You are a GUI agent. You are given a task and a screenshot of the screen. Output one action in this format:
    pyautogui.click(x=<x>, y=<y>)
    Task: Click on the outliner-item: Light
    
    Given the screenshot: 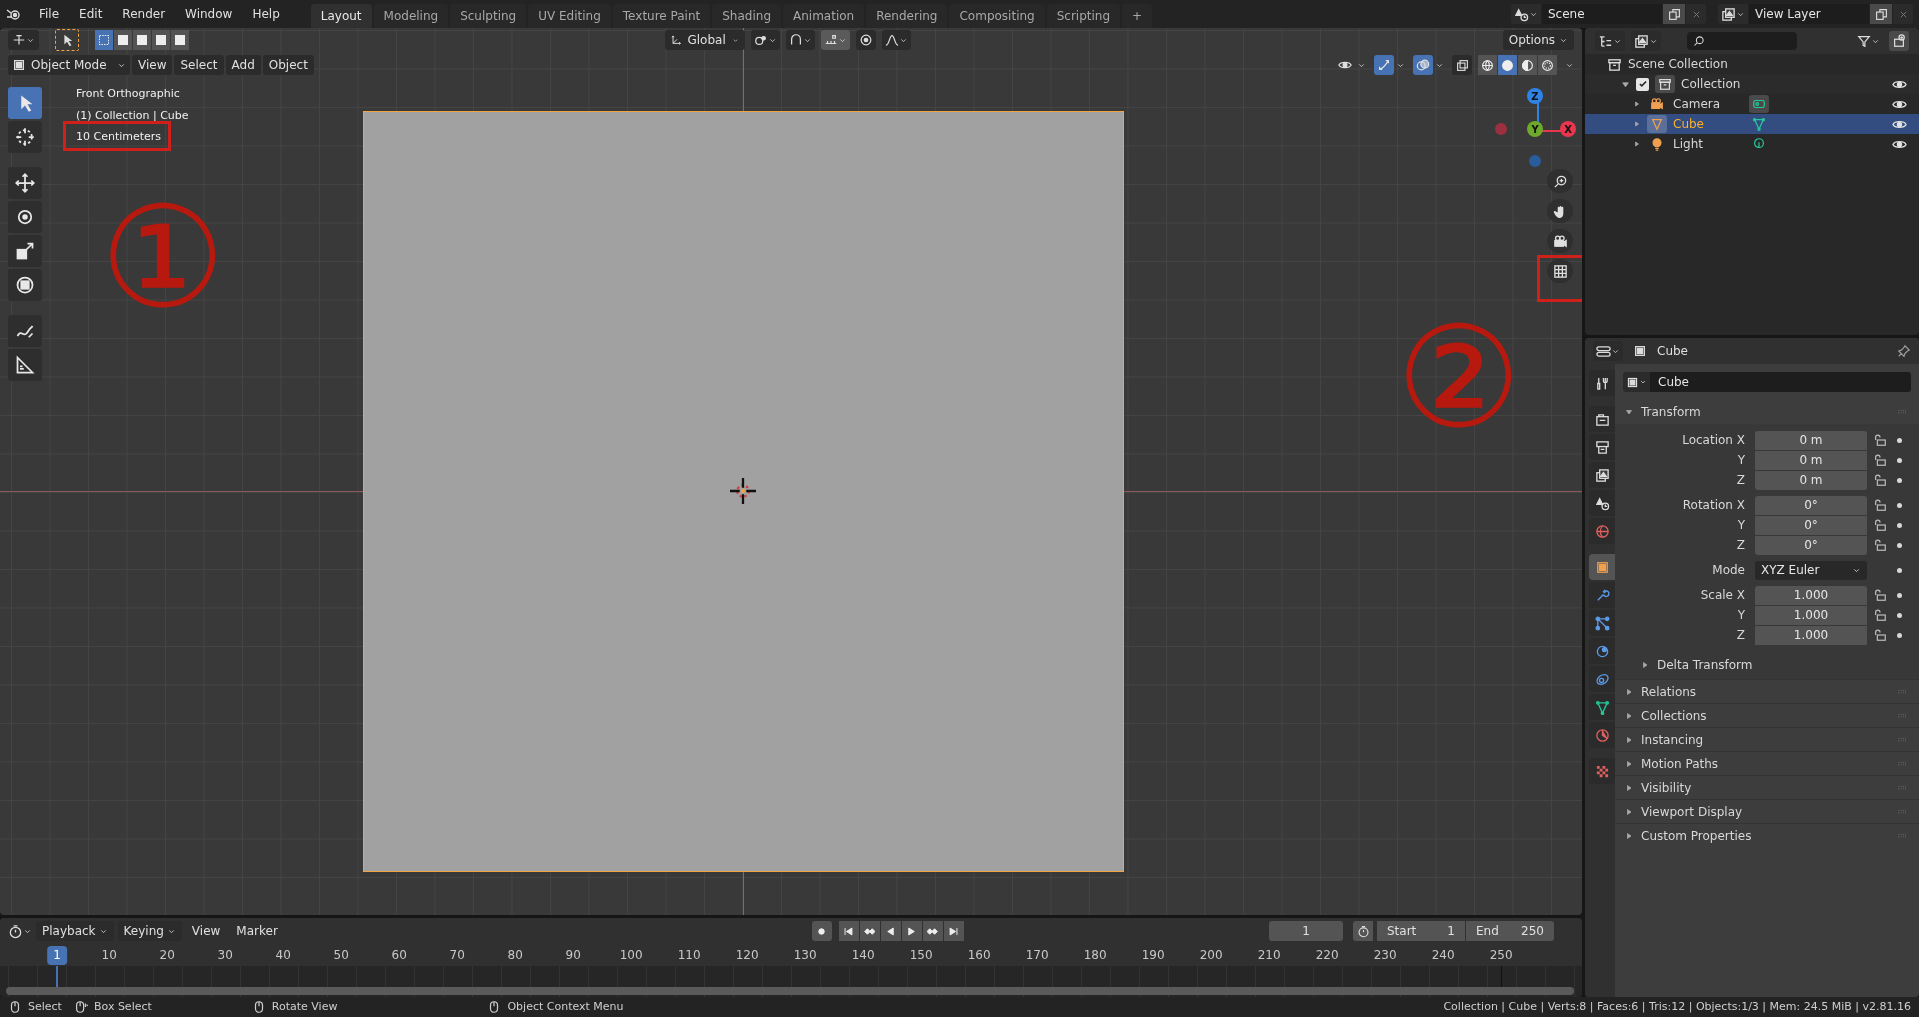 What is the action you would take?
    pyautogui.click(x=1708, y=144)
    